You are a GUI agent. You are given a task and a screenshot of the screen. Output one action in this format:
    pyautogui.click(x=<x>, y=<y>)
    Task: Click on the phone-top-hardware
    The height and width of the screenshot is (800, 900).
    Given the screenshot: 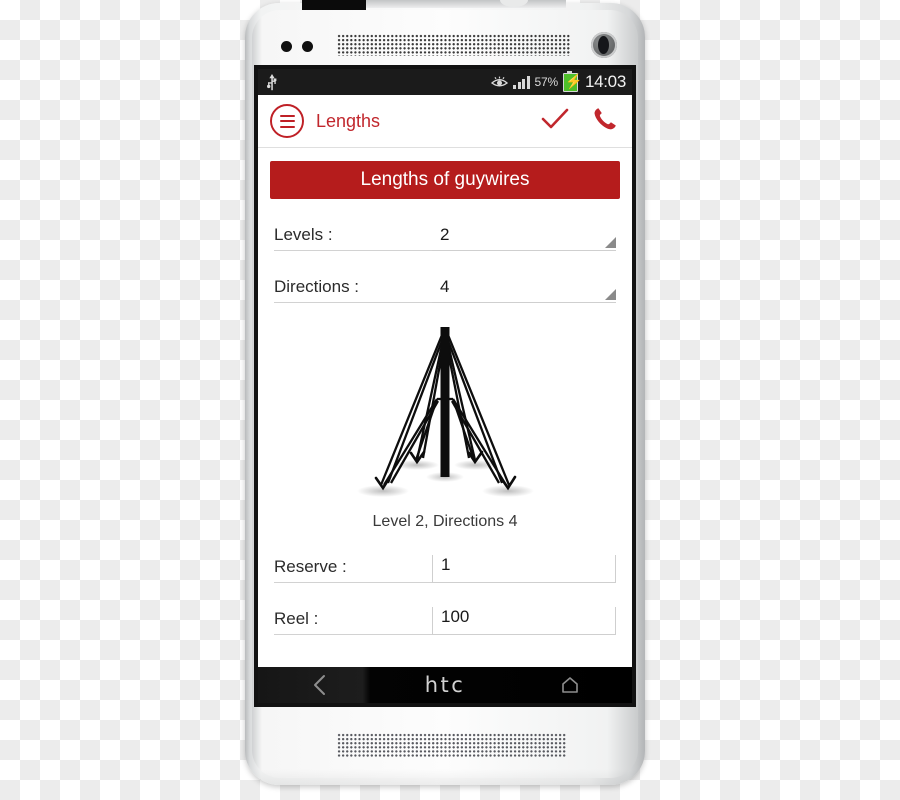 What is the action you would take?
    pyautogui.click(x=445, y=46)
    